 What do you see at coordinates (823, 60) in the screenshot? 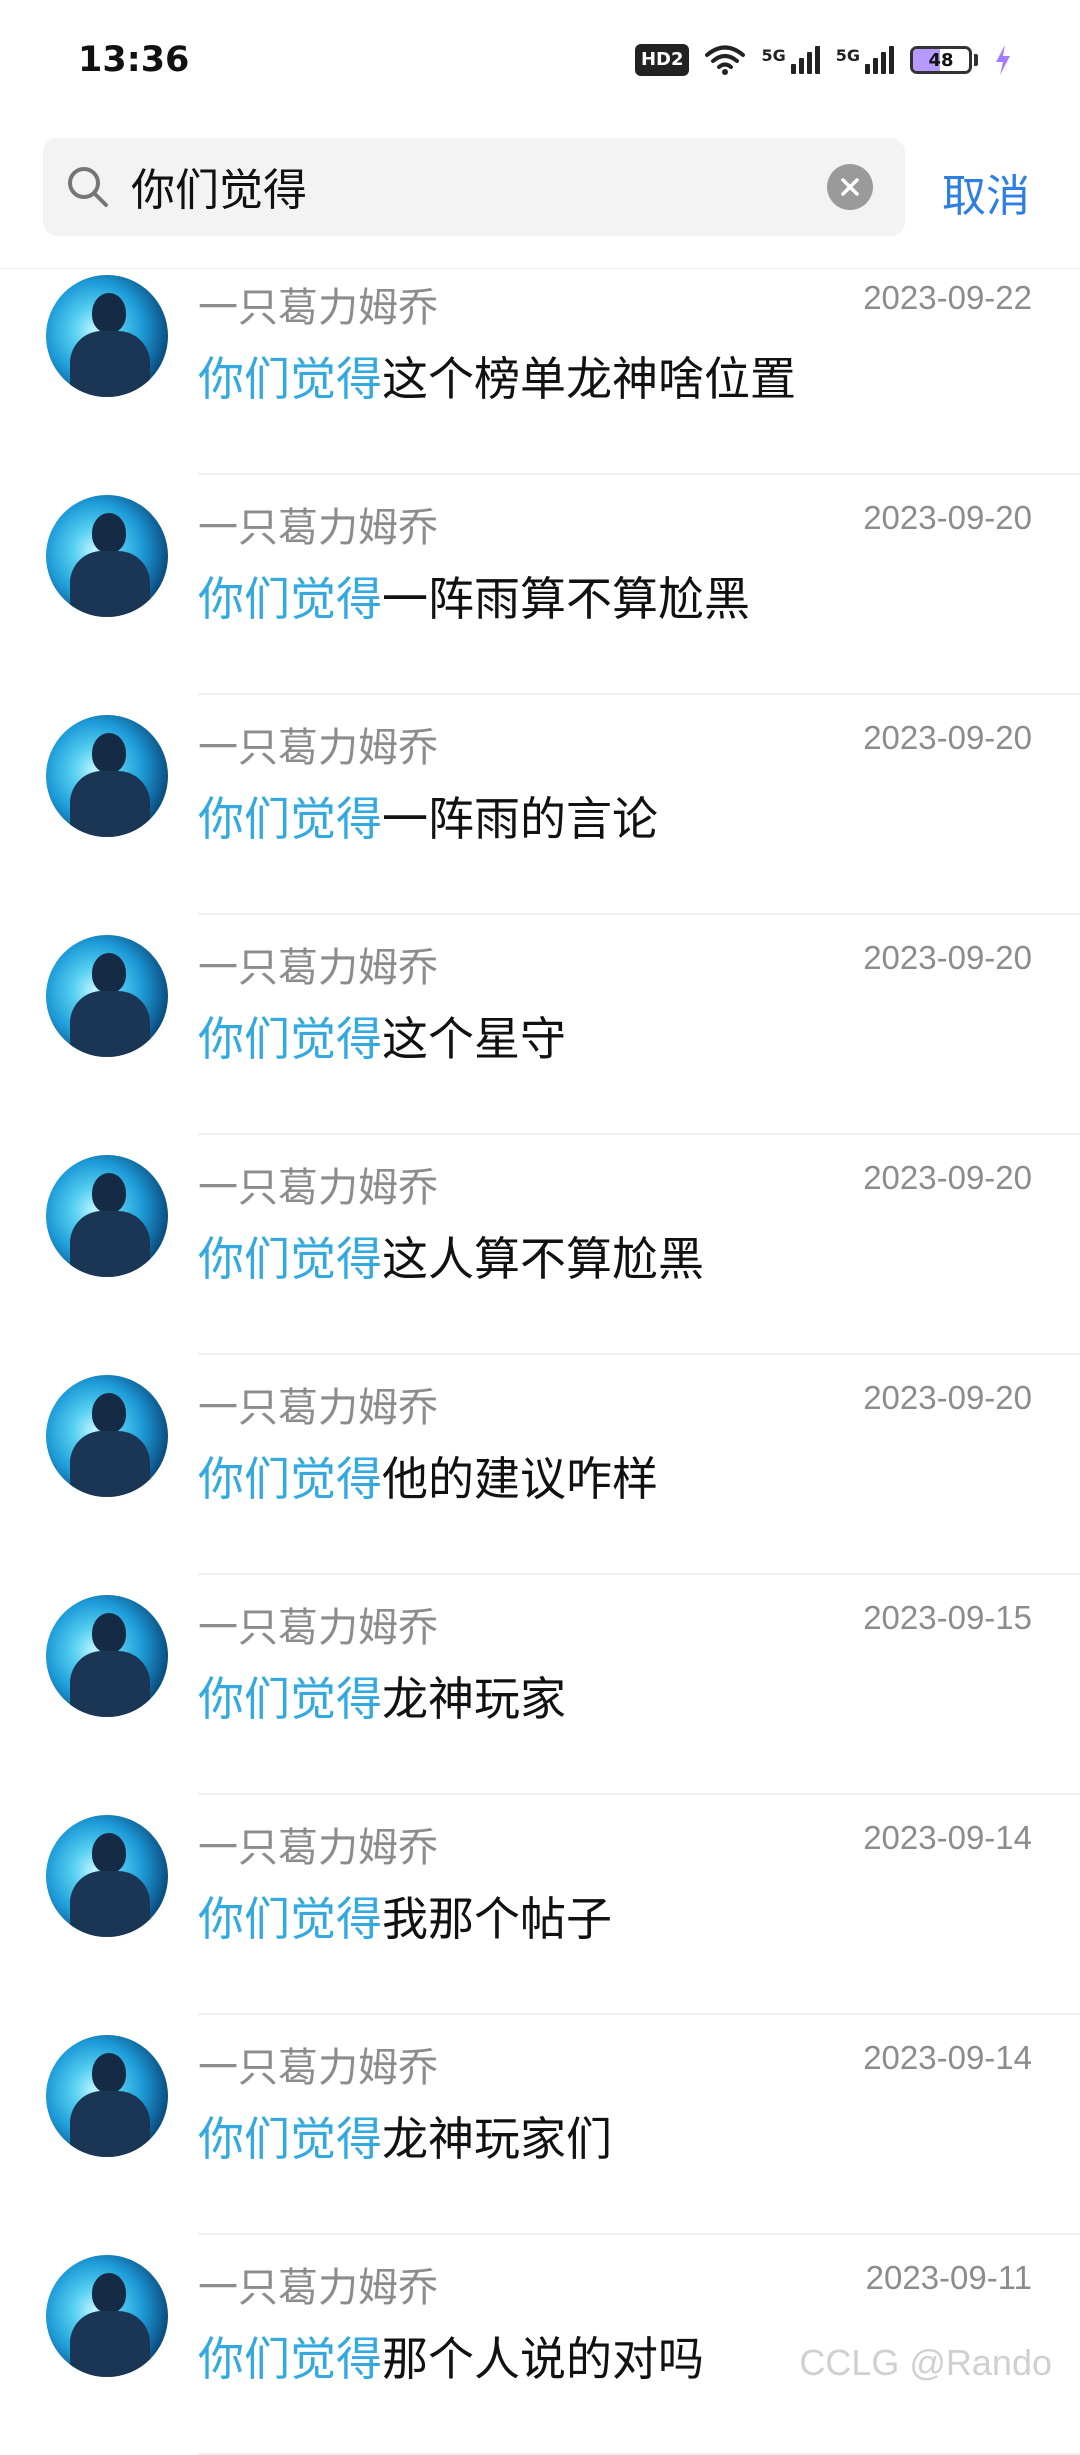
I see `status-icons: HD2 5G 5G 48` at bounding box center [823, 60].